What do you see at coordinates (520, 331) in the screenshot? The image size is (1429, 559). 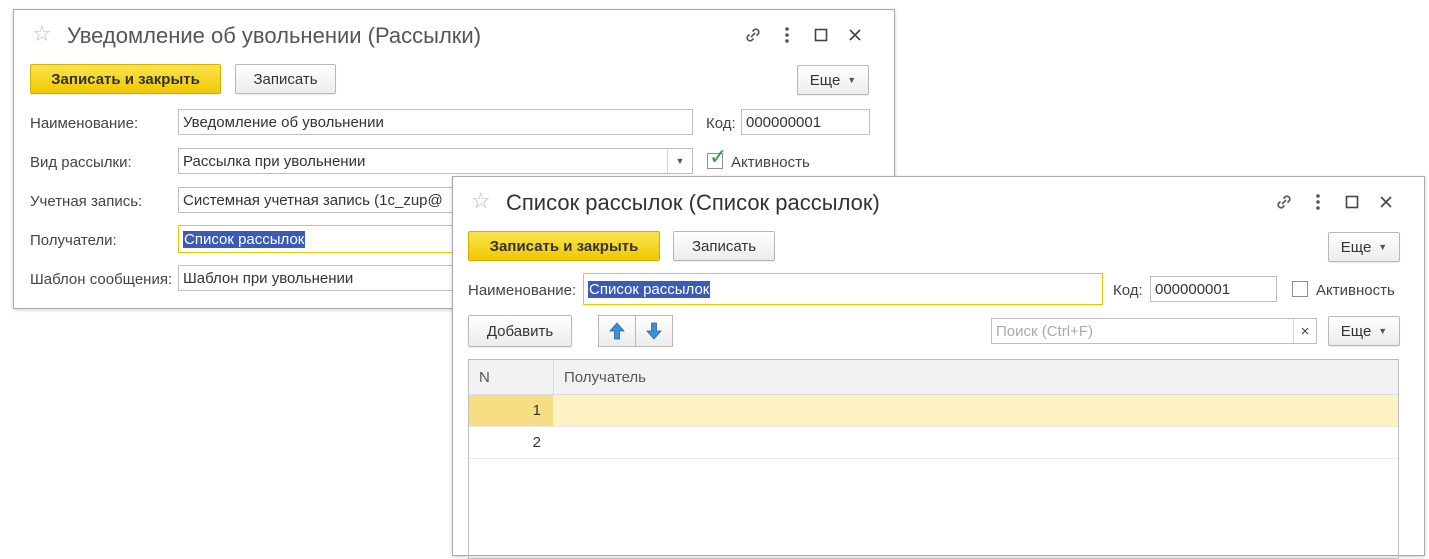 I see `add-button: Добавить` at bounding box center [520, 331].